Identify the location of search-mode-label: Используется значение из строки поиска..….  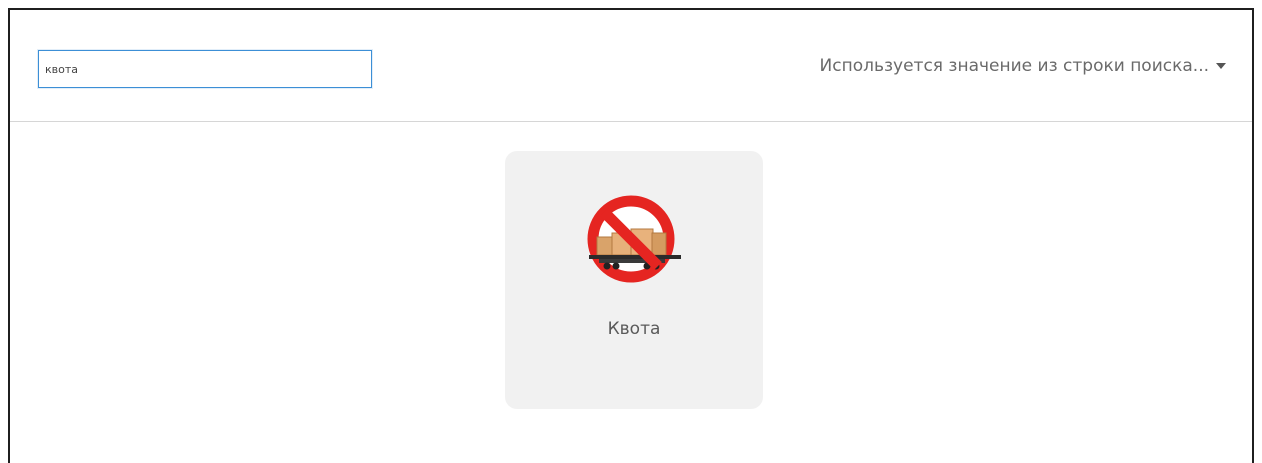
(1014, 66).